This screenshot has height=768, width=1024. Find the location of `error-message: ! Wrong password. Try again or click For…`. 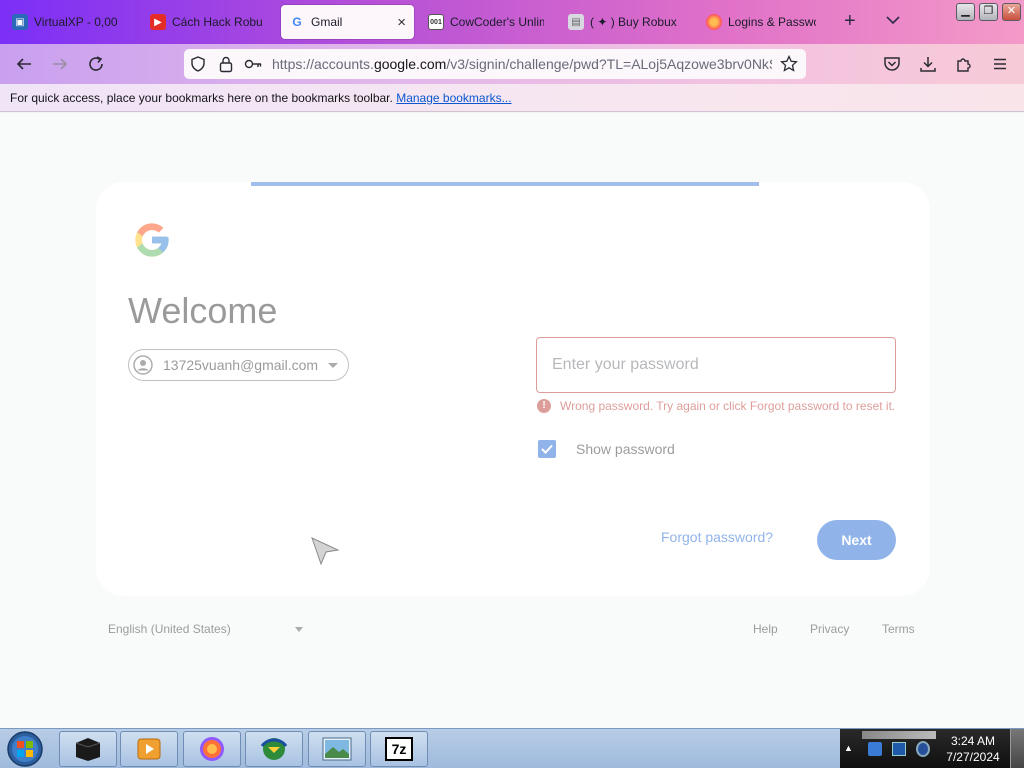

error-message: ! Wrong password. Try again or click For… is located at coordinates (717, 406).